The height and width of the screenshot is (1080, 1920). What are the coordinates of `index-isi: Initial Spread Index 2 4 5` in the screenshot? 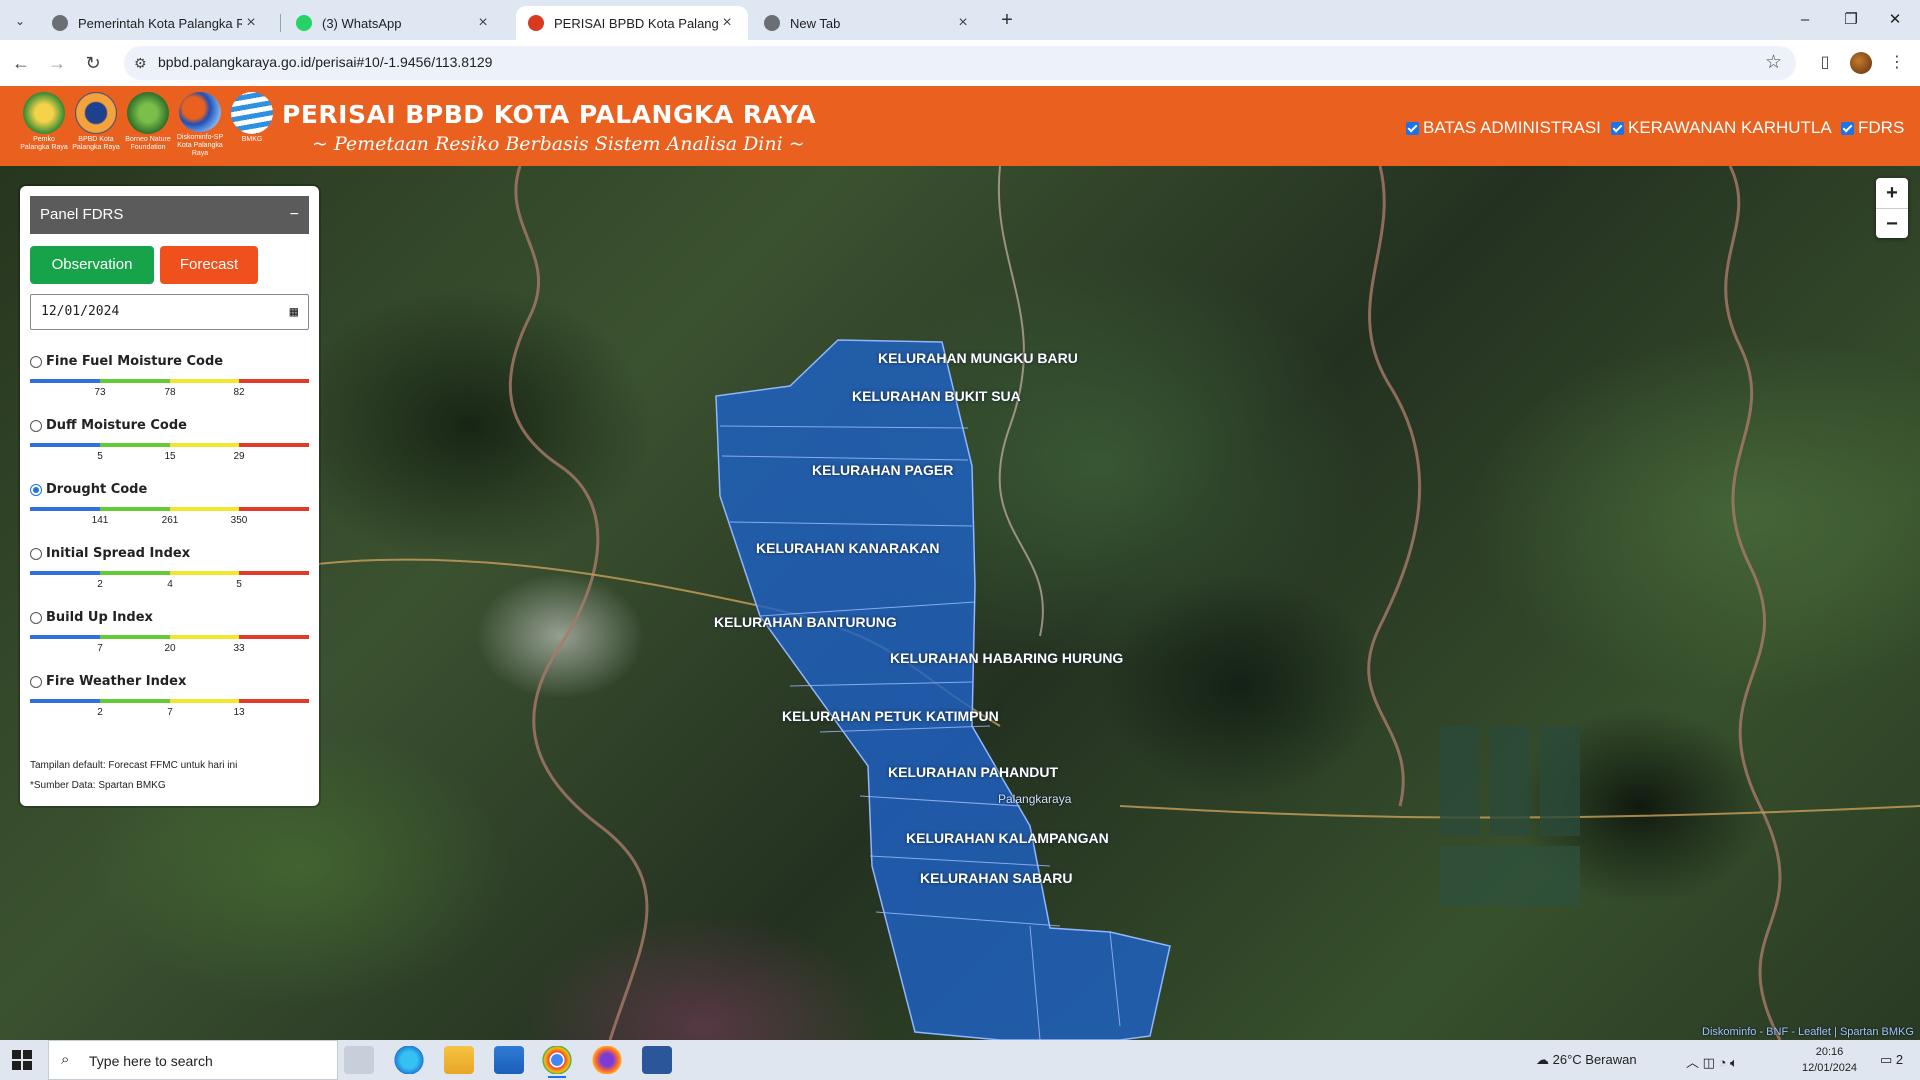 It's located at (169, 568).